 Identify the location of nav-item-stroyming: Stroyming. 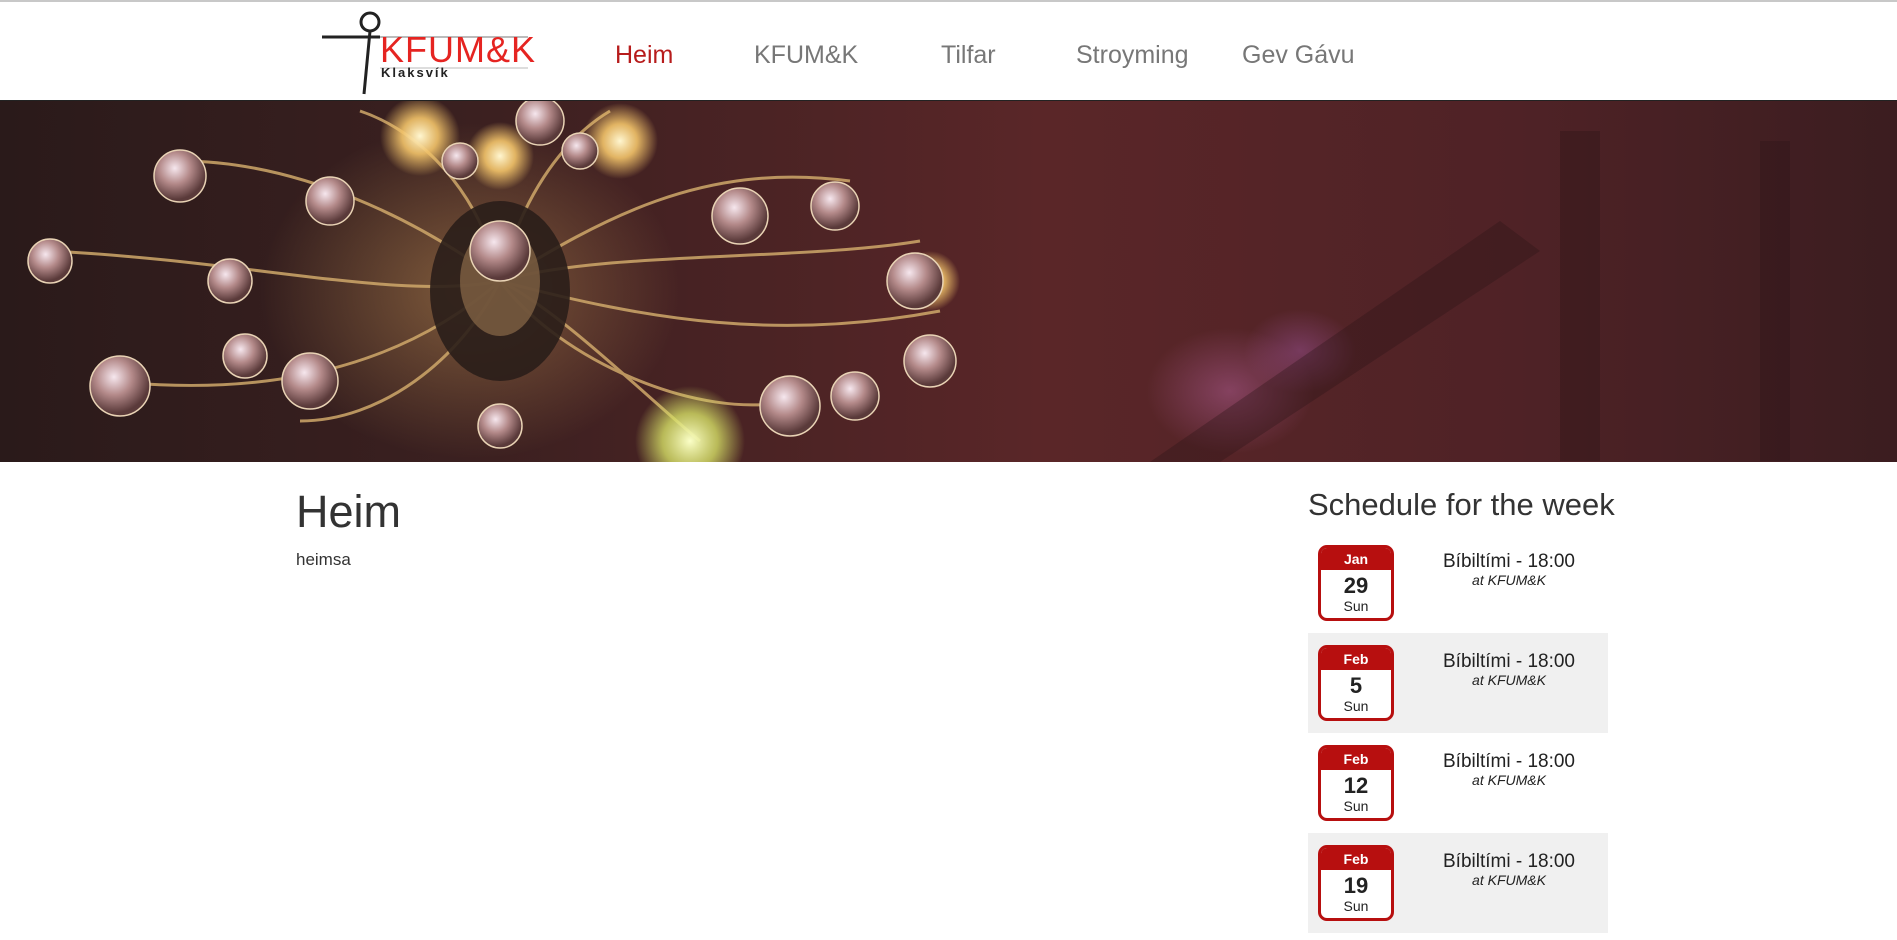
(1132, 55).